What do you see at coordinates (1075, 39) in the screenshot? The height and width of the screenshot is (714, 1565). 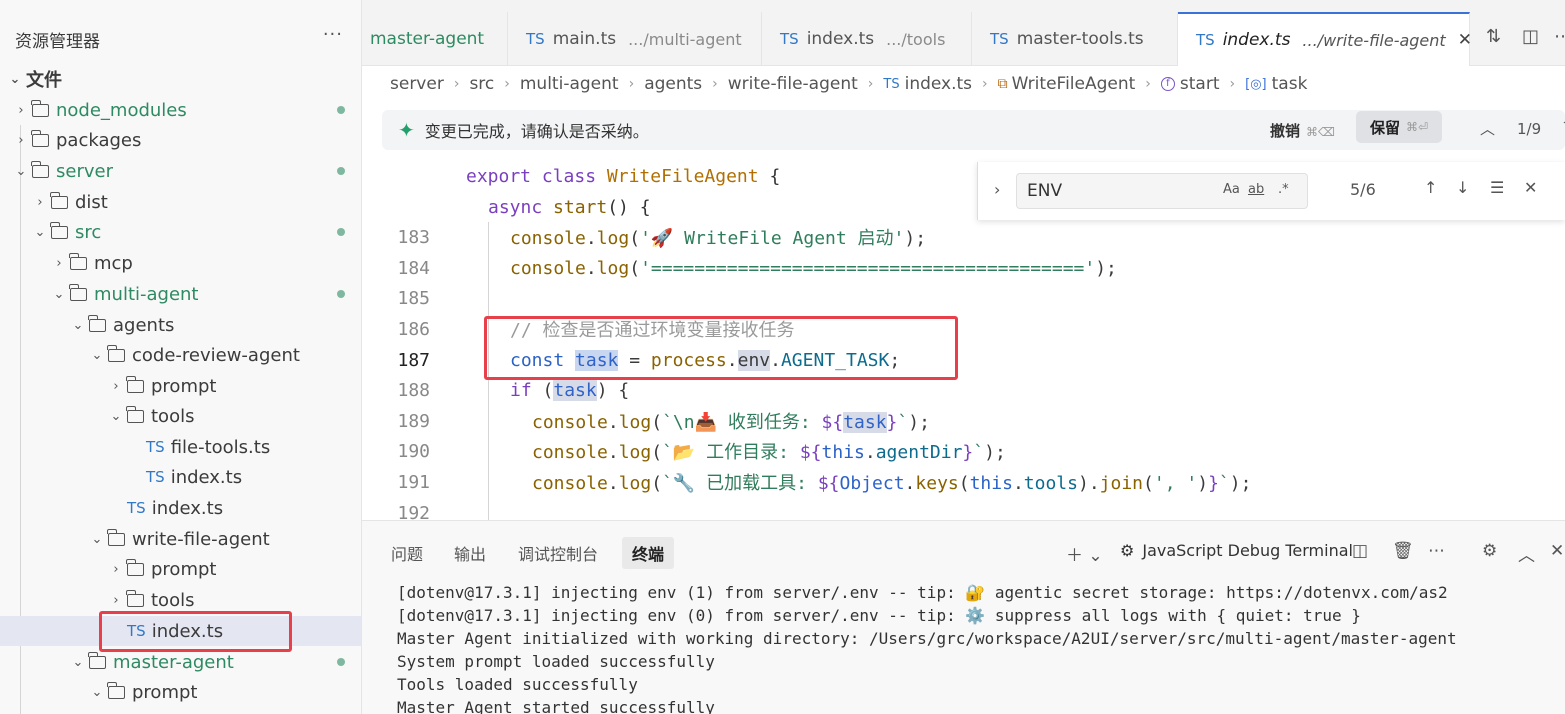 I see `tab-master-tools-ts: TS master-tools.ts` at bounding box center [1075, 39].